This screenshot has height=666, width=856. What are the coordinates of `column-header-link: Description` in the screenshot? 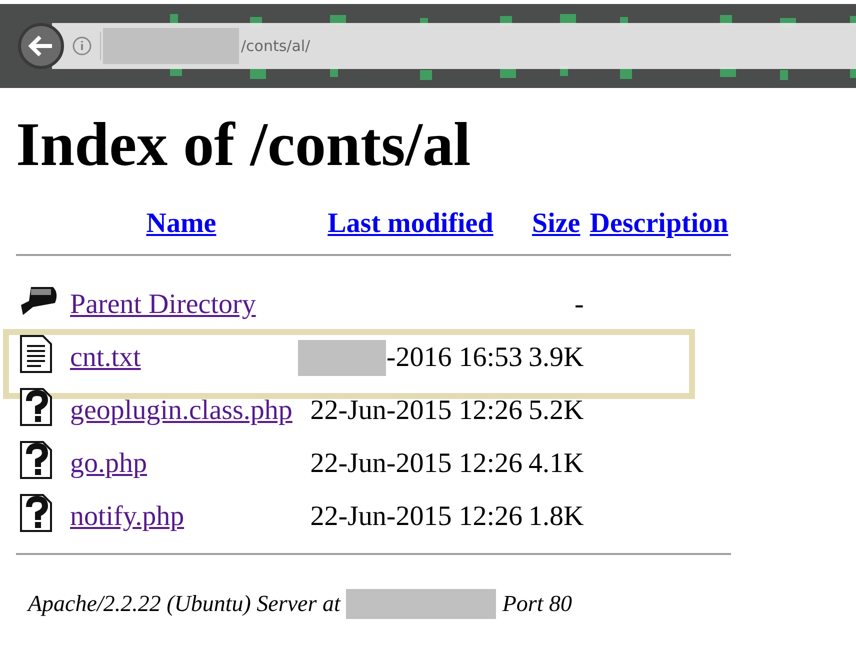 It's located at (659, 224).